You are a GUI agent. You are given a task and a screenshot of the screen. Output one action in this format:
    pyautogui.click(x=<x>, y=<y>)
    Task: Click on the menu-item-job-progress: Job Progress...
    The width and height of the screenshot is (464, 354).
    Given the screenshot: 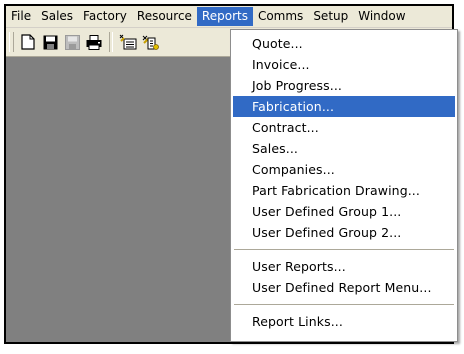 What is the action you would take?
    pyautogui.click(x=344, y=85)
    